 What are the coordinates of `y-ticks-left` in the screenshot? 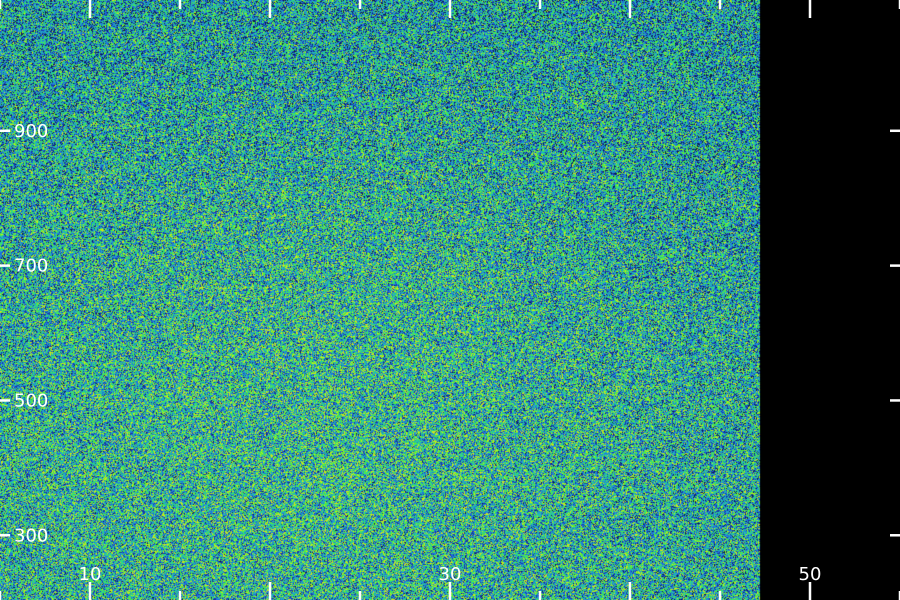 It's located at (5, 333).